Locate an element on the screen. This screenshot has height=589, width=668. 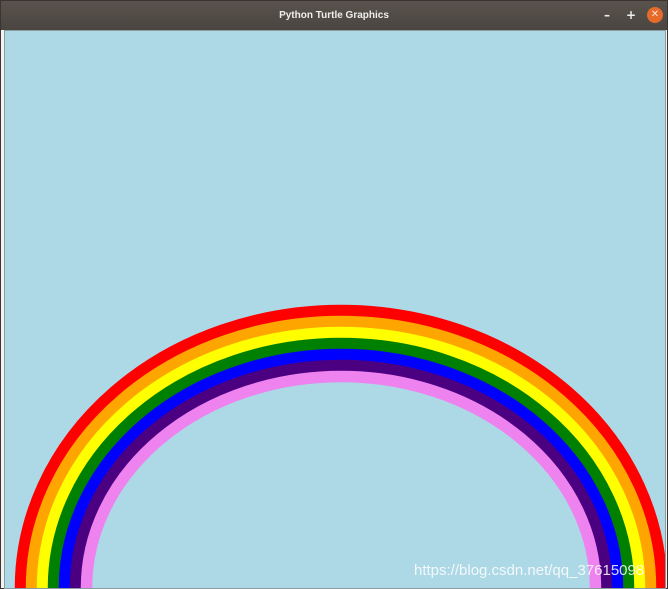
close-button: ✕ is located at coordinates (655, 15).